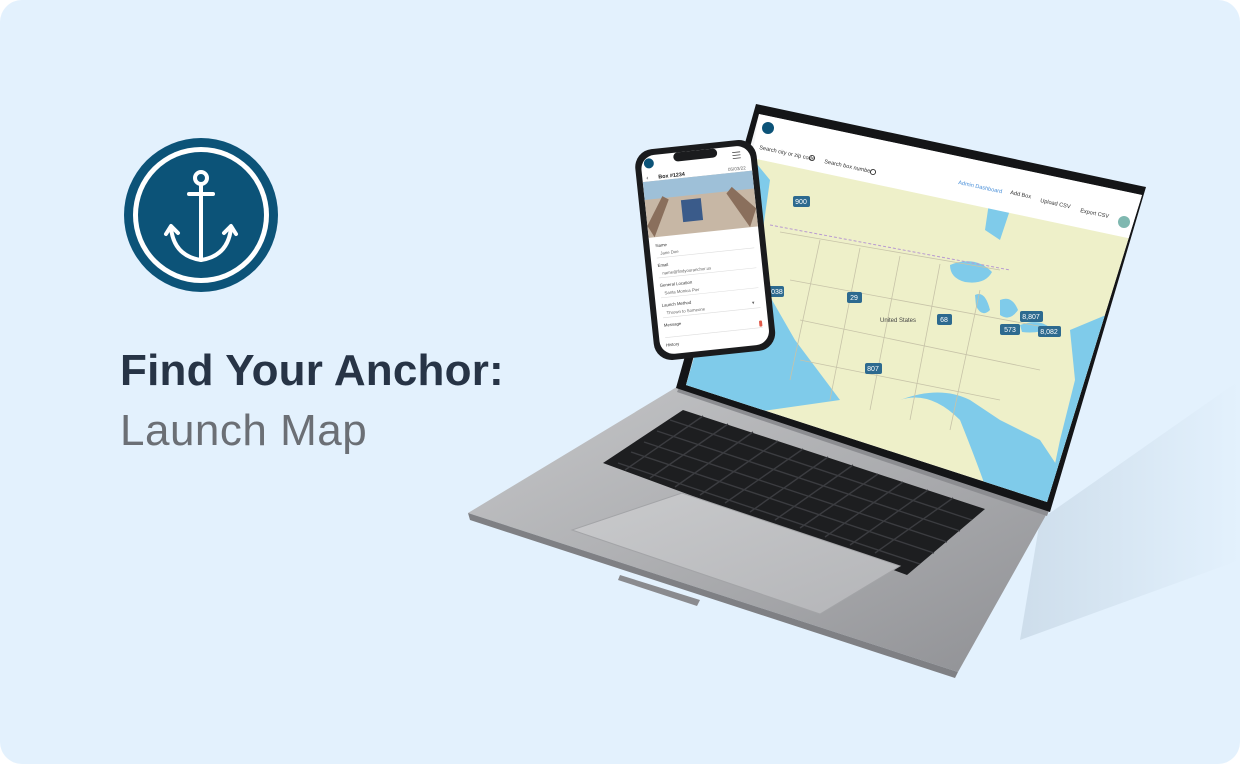 This screenshot has height=764, width=1240. I want to click on svg-text: 807, so click(873, 369).